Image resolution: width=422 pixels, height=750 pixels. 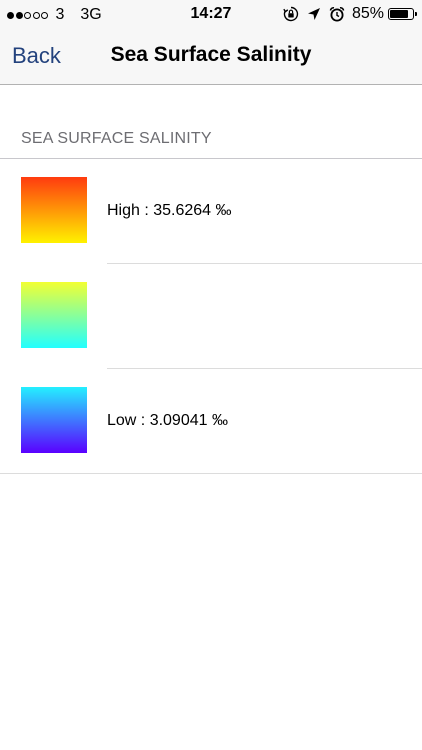 What do you see at coordinates (416, 14) in the screenshot?
I see `battery-cap` at bounding box center [416, 14].